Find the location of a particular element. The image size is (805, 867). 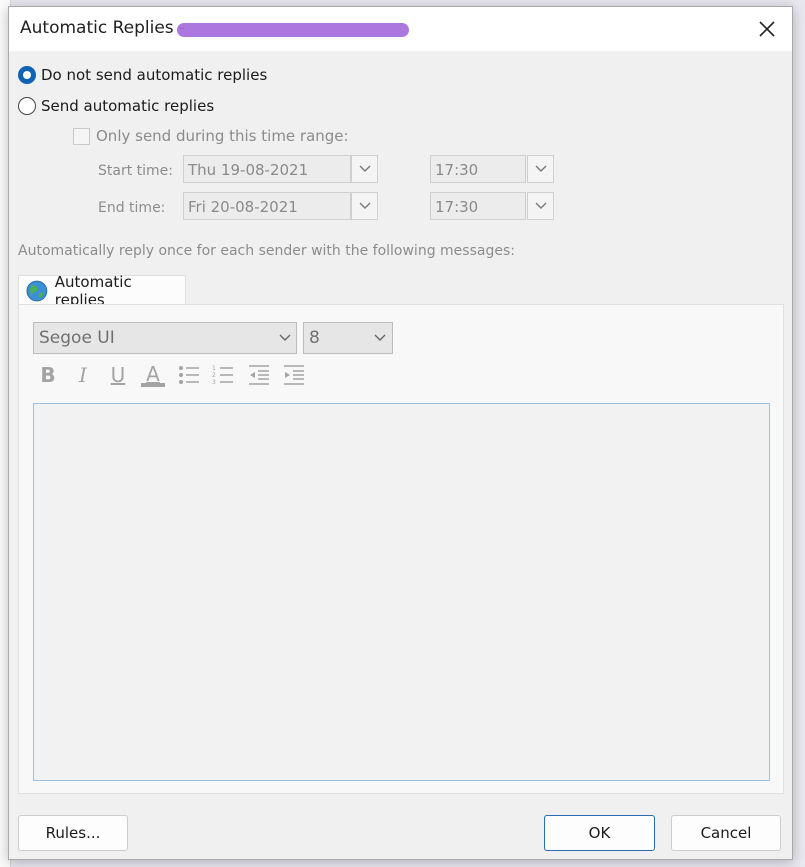

close-button is located at coordinates (767, 29).